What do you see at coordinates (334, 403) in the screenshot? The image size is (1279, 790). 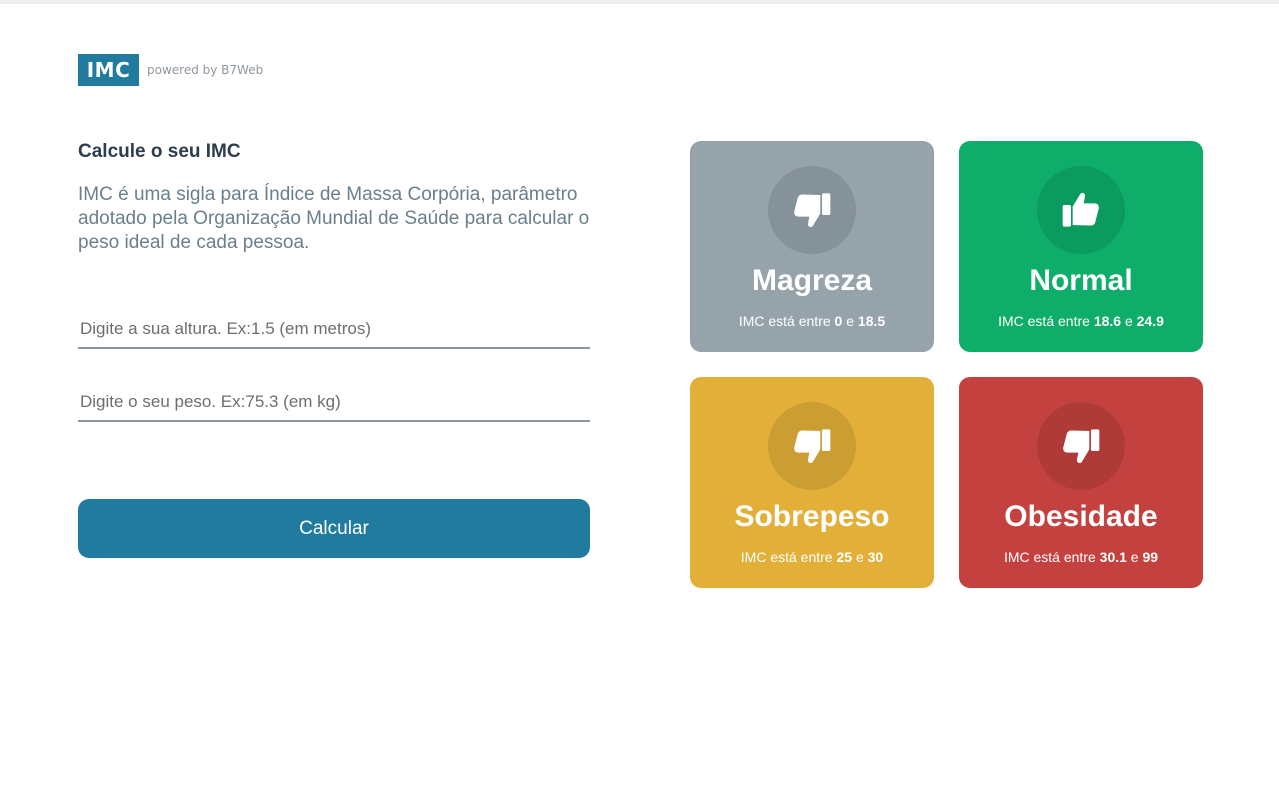 I see `weight-input` at bounding box center [334, 403].